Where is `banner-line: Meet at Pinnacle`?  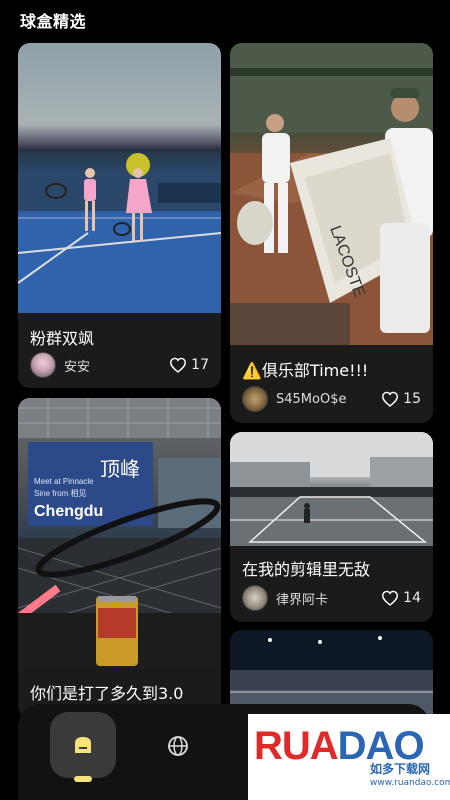
banner-line: Meet at Pinnacle is located at coordinates (64, 481).